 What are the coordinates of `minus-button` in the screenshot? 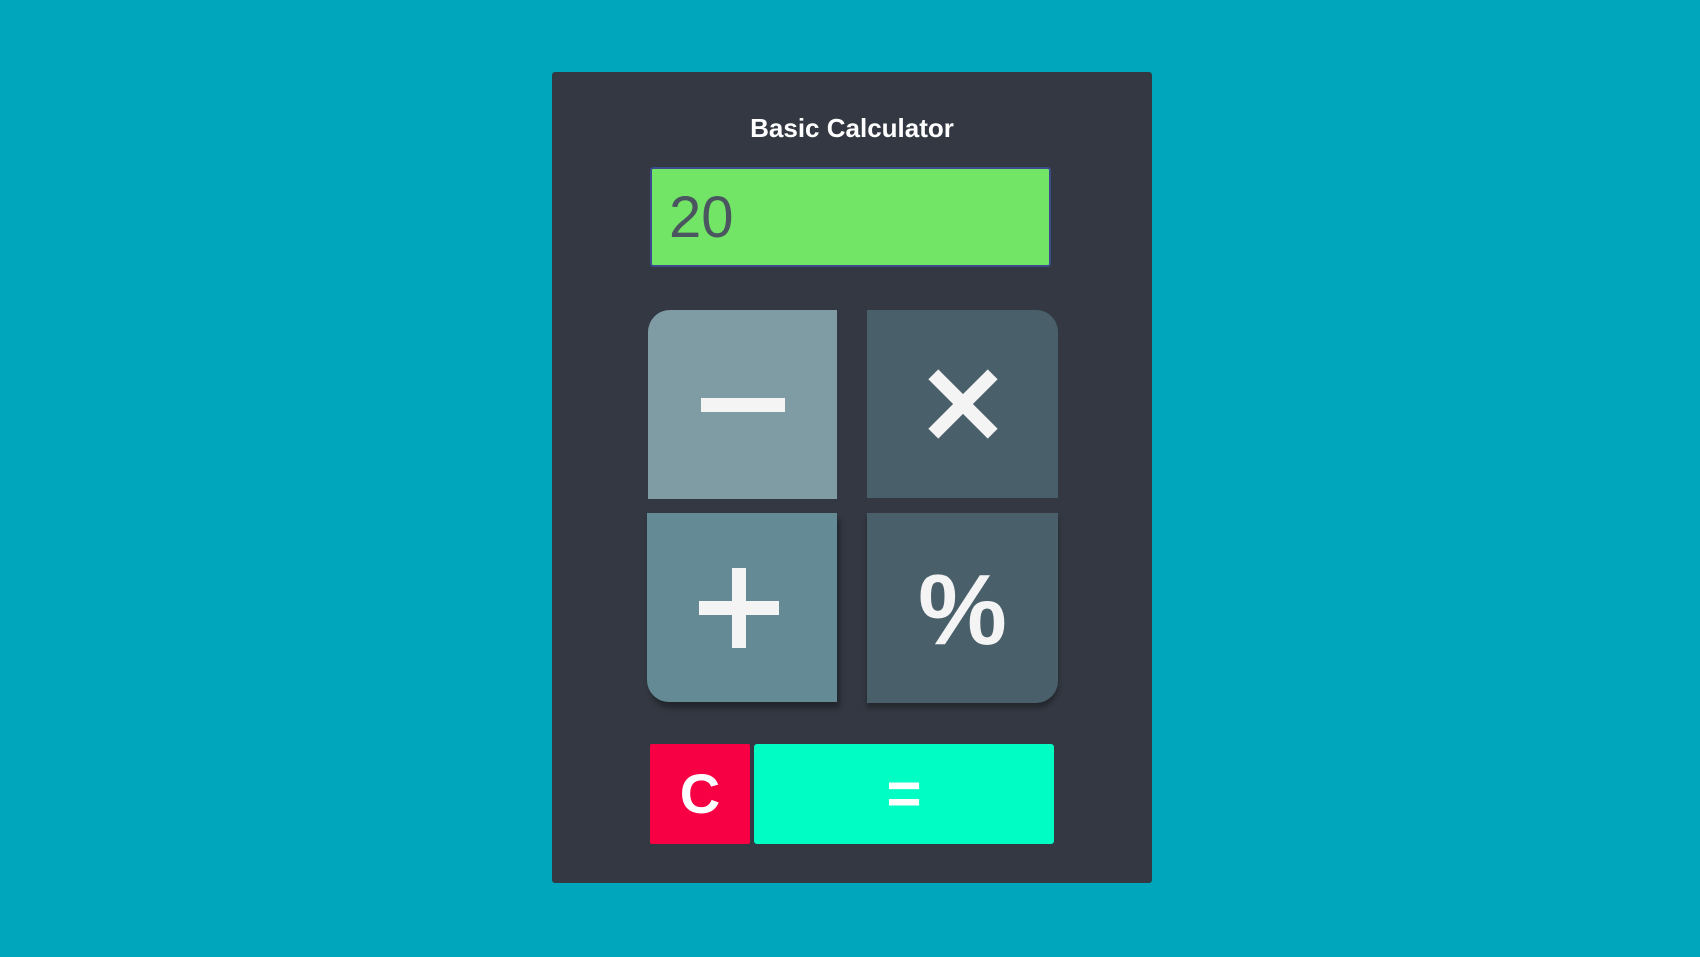 It's located at (742, 404).